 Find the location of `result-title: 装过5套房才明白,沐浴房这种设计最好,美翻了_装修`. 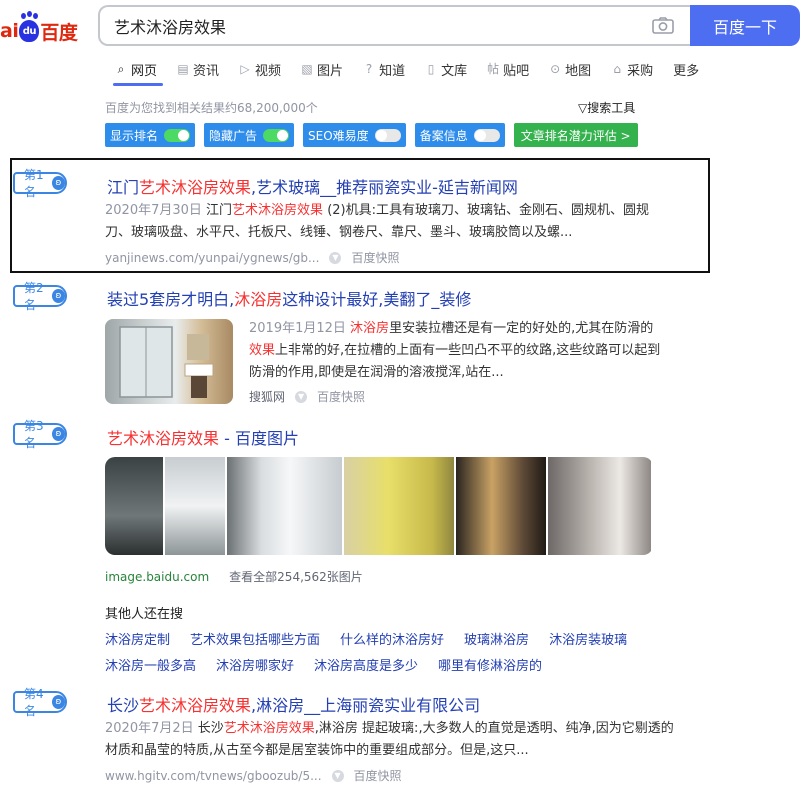

result-title: 装过5套房才明白,沐浴房这种设计最好,美翻了_装修 is located at coordinates (289, 298).